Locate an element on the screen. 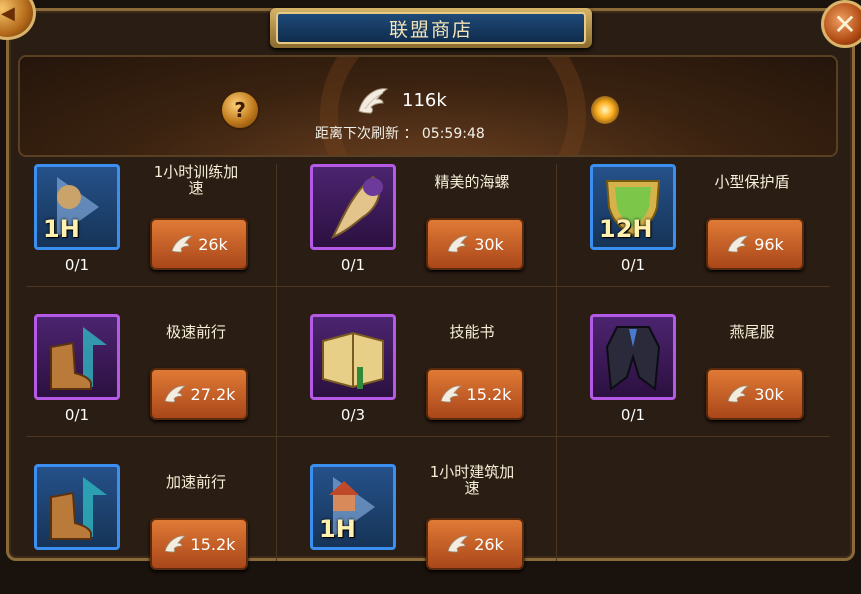 The width and height of the screenshot is (861, 594). shop-item: 12H 0/1 小型保护盾 96k is located at coordinates (707, 225).